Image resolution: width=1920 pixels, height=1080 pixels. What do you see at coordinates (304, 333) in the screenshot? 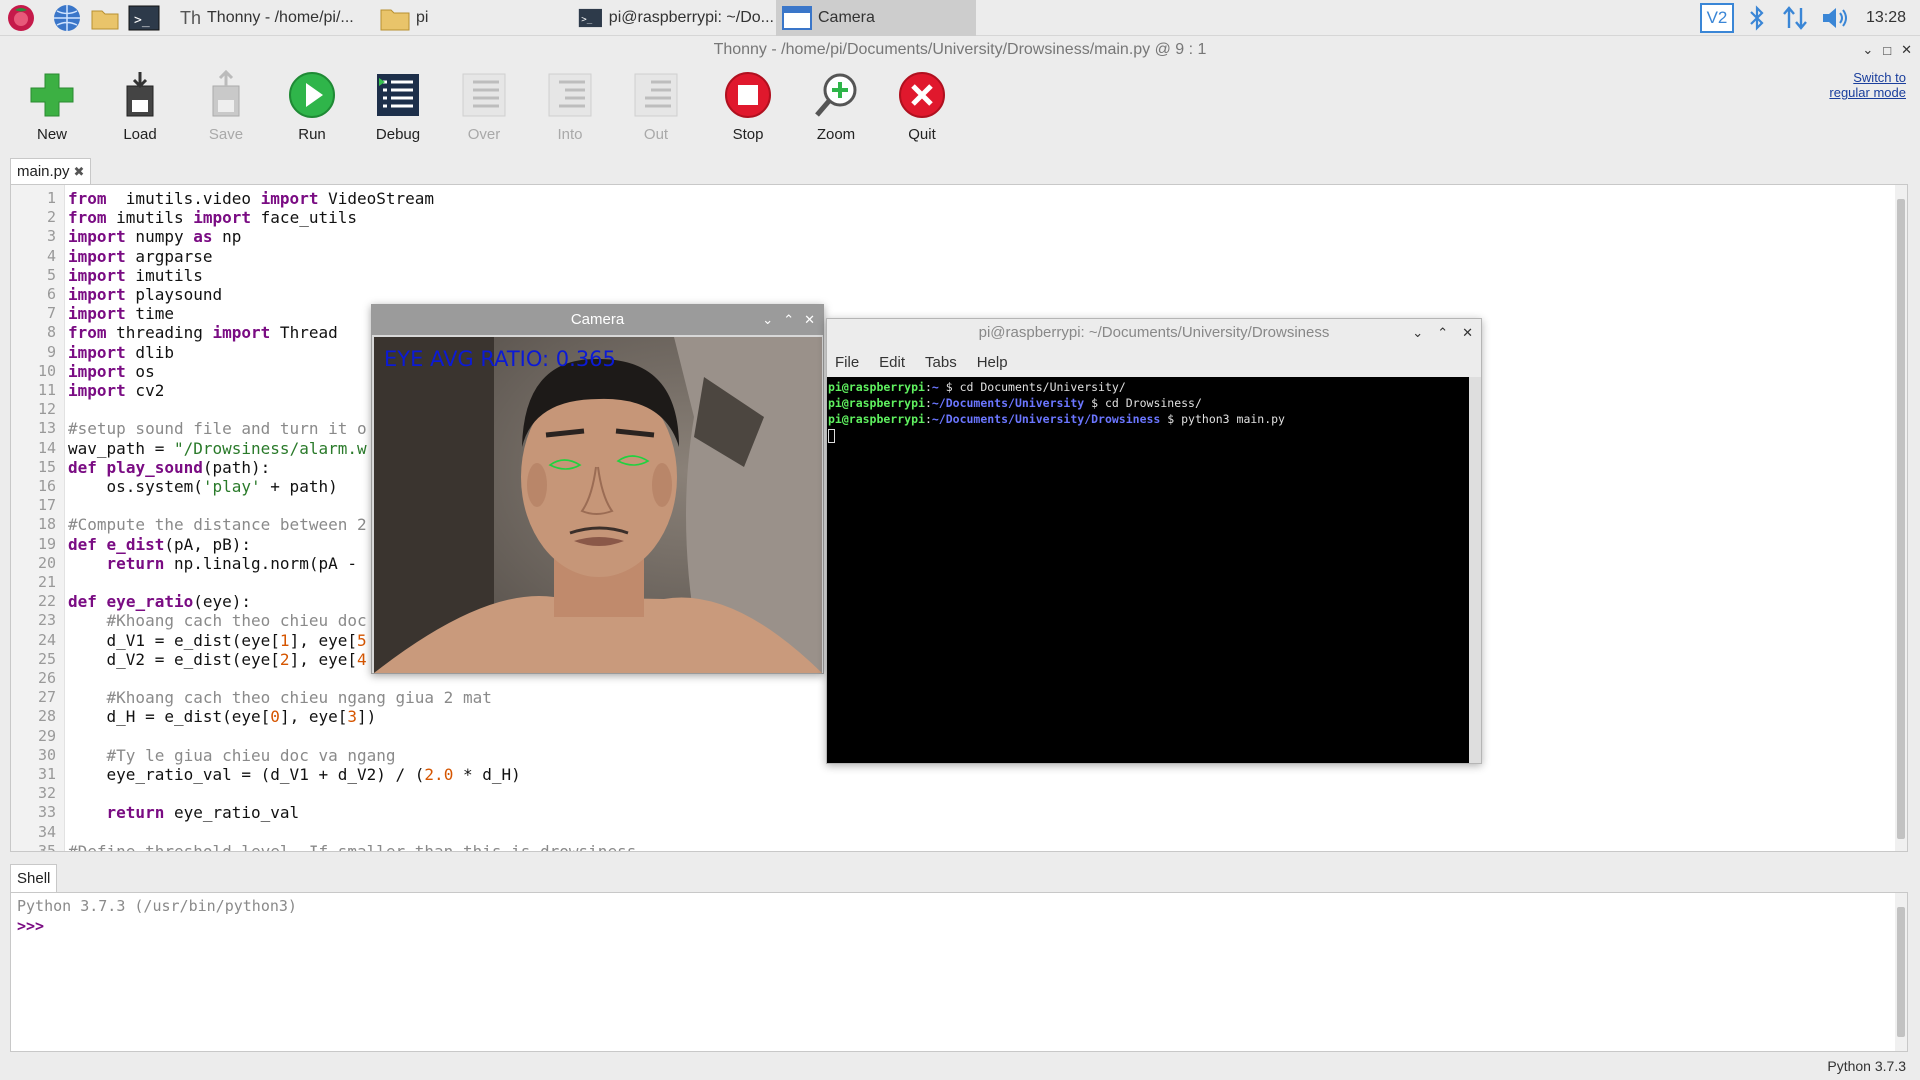
I see `code-token: Thread` at bounding box center [304, 333].